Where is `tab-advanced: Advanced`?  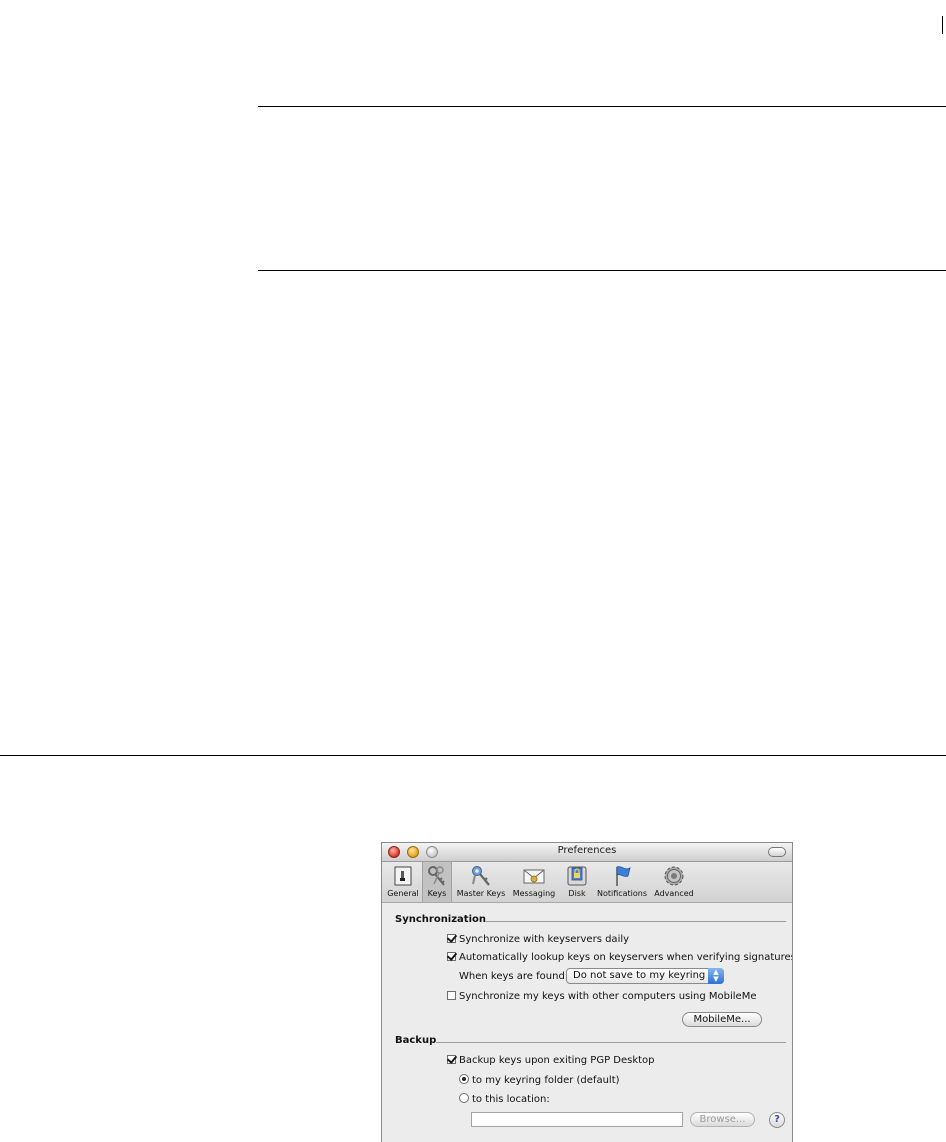
tab-advanced: Advanced is located at coordinates (674, 882).